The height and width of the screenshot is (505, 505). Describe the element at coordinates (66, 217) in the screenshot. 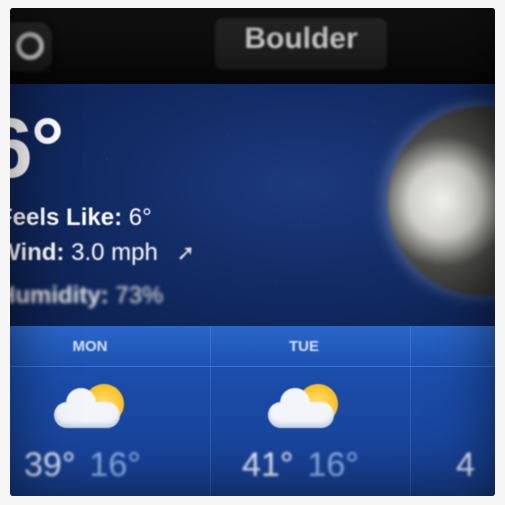

I see `feels-like-label: Feels Like:` at that location.